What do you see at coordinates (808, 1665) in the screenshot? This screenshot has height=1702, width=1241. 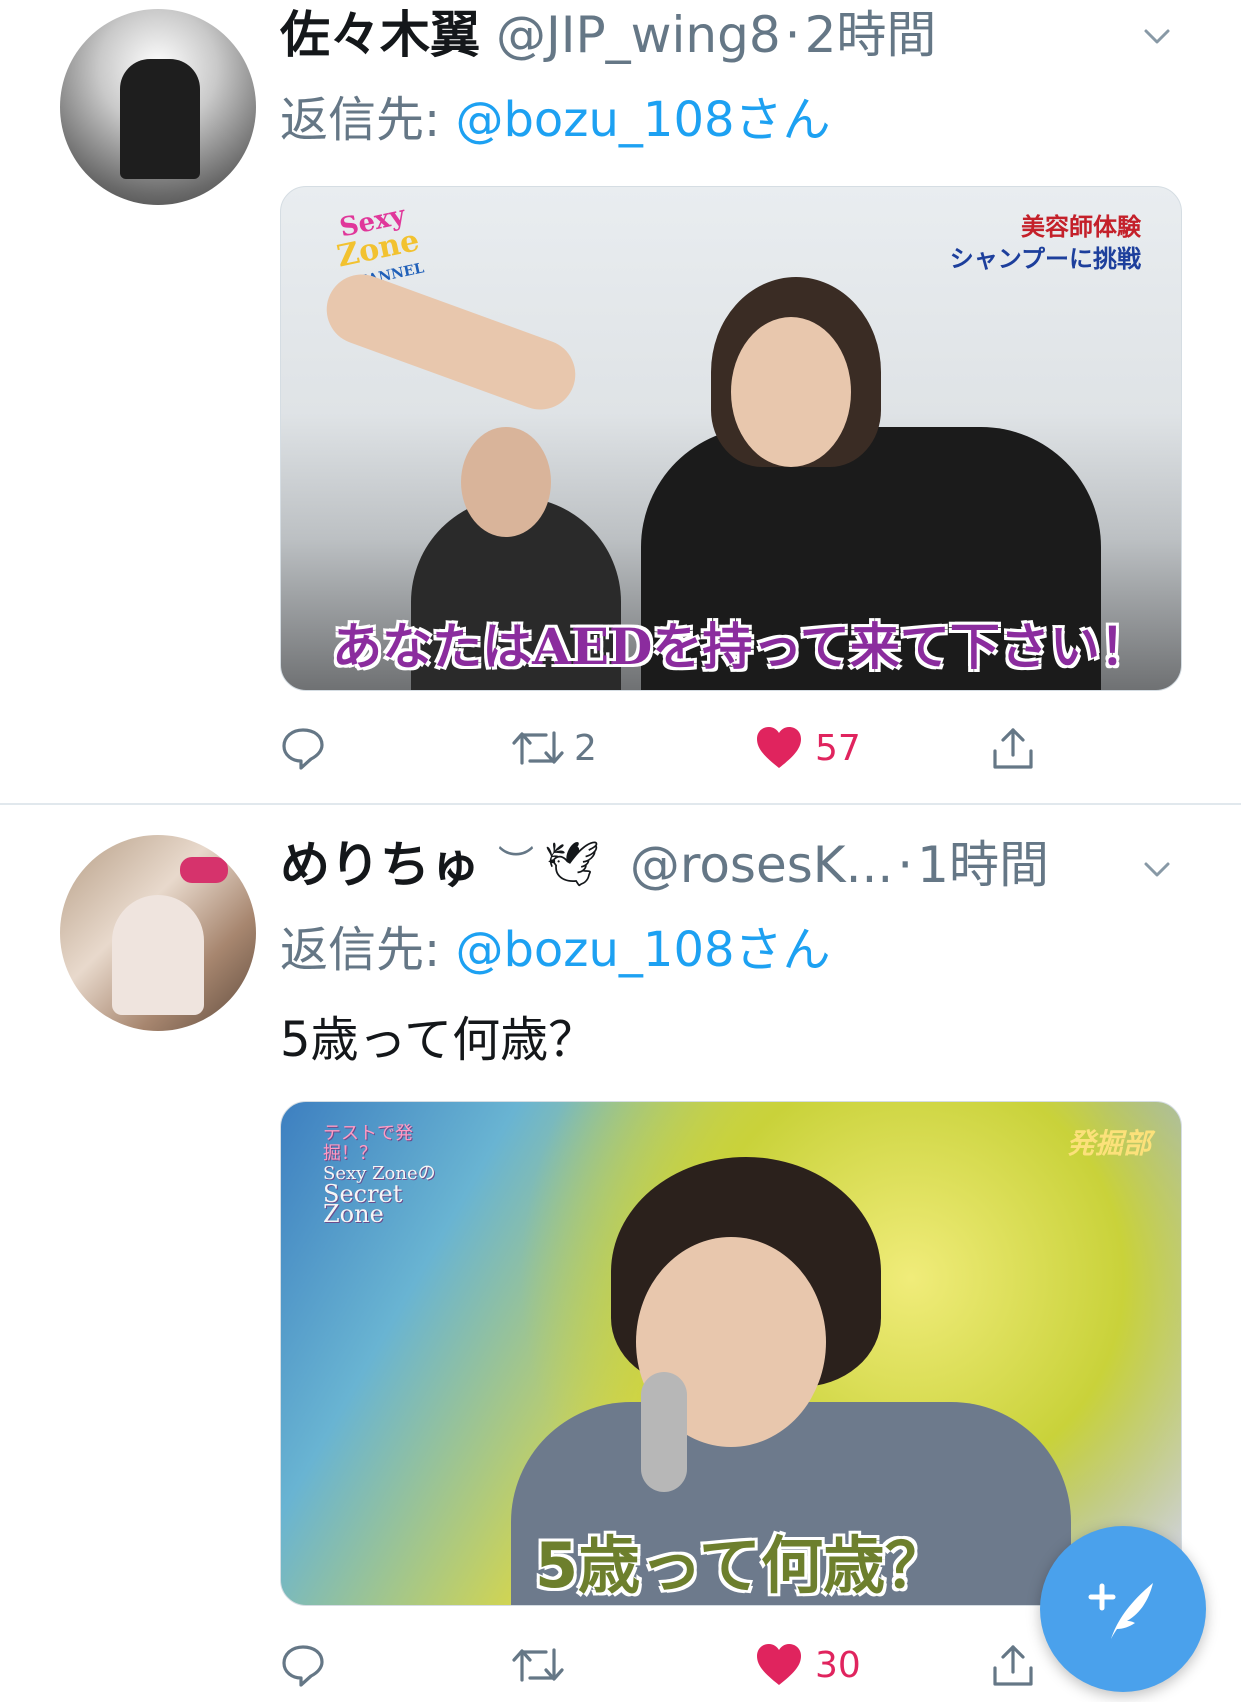 I see `like-button: 30` at bounding box center [808, 1665].